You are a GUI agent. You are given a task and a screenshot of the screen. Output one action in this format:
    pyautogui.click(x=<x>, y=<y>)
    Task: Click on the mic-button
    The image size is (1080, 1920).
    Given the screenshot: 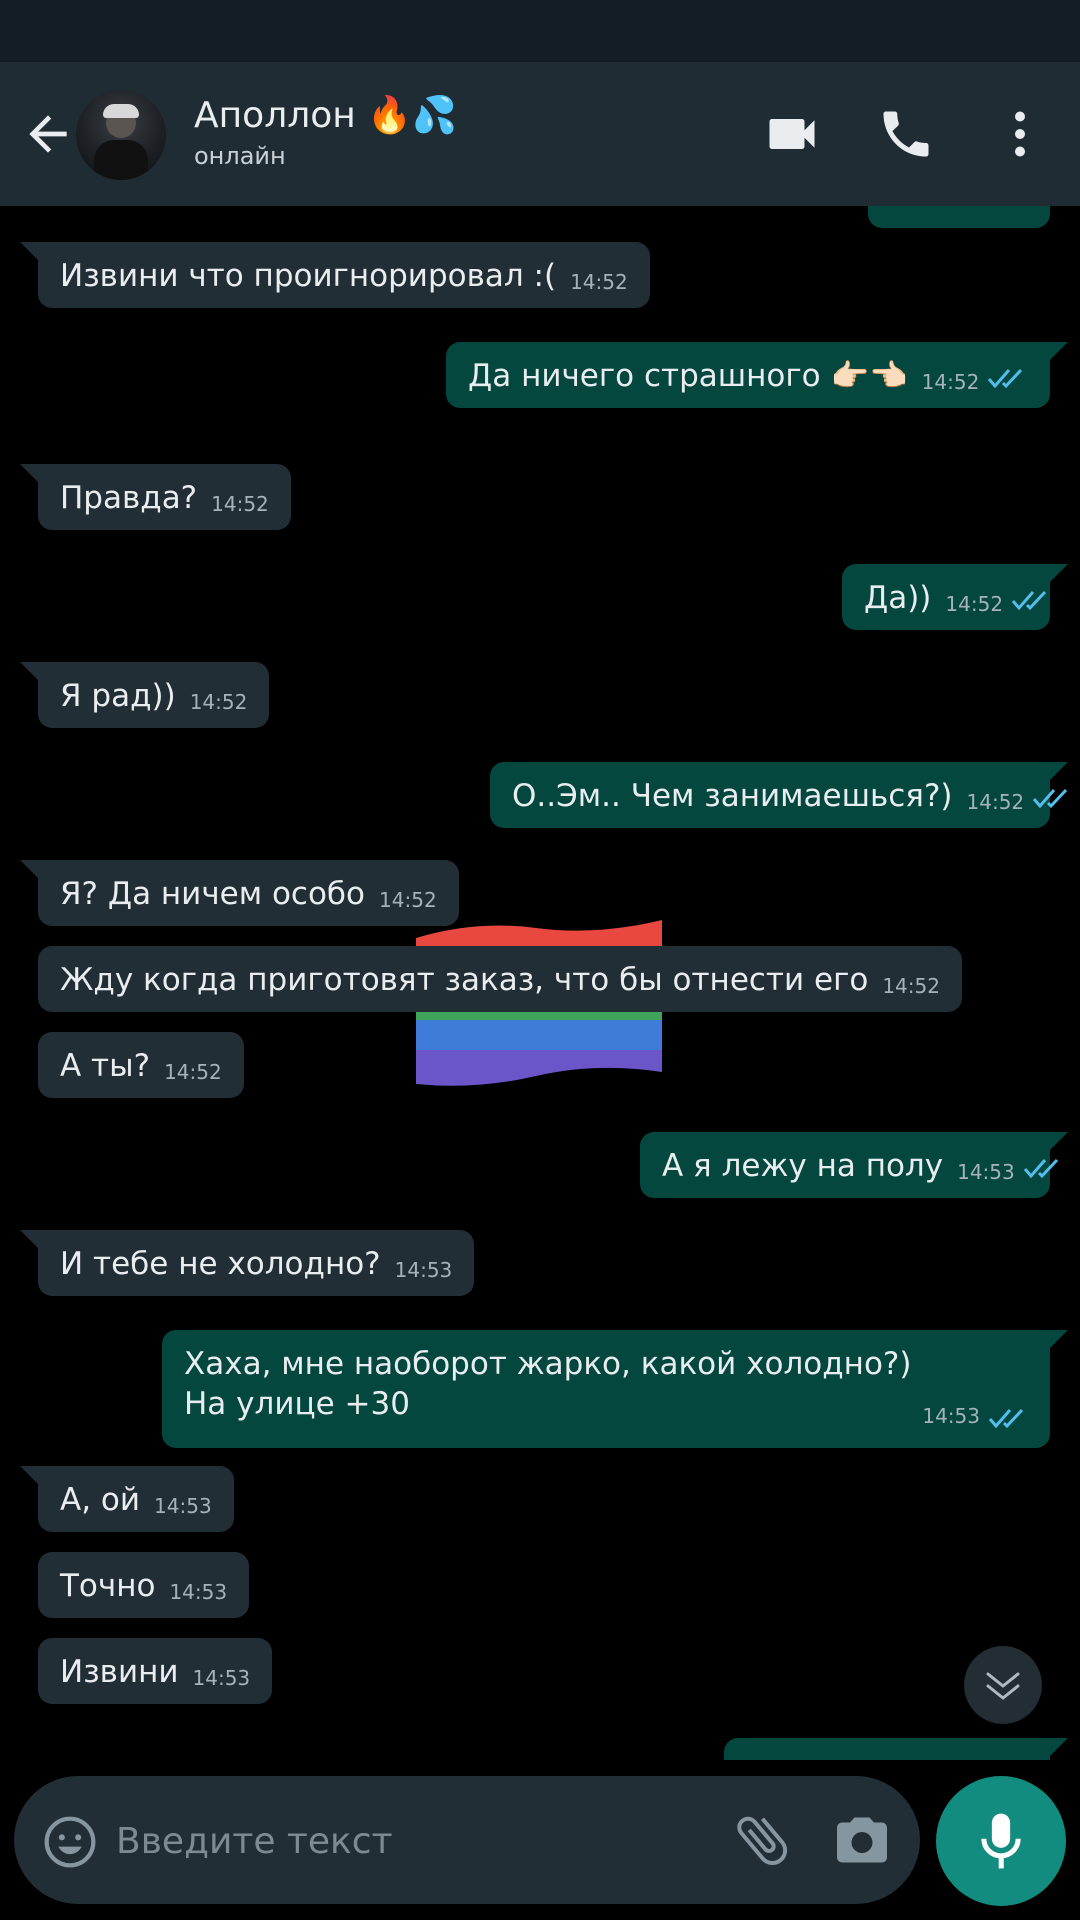 What is the action you would take?
    pyautogui.click(x=1001, y=1841)
    